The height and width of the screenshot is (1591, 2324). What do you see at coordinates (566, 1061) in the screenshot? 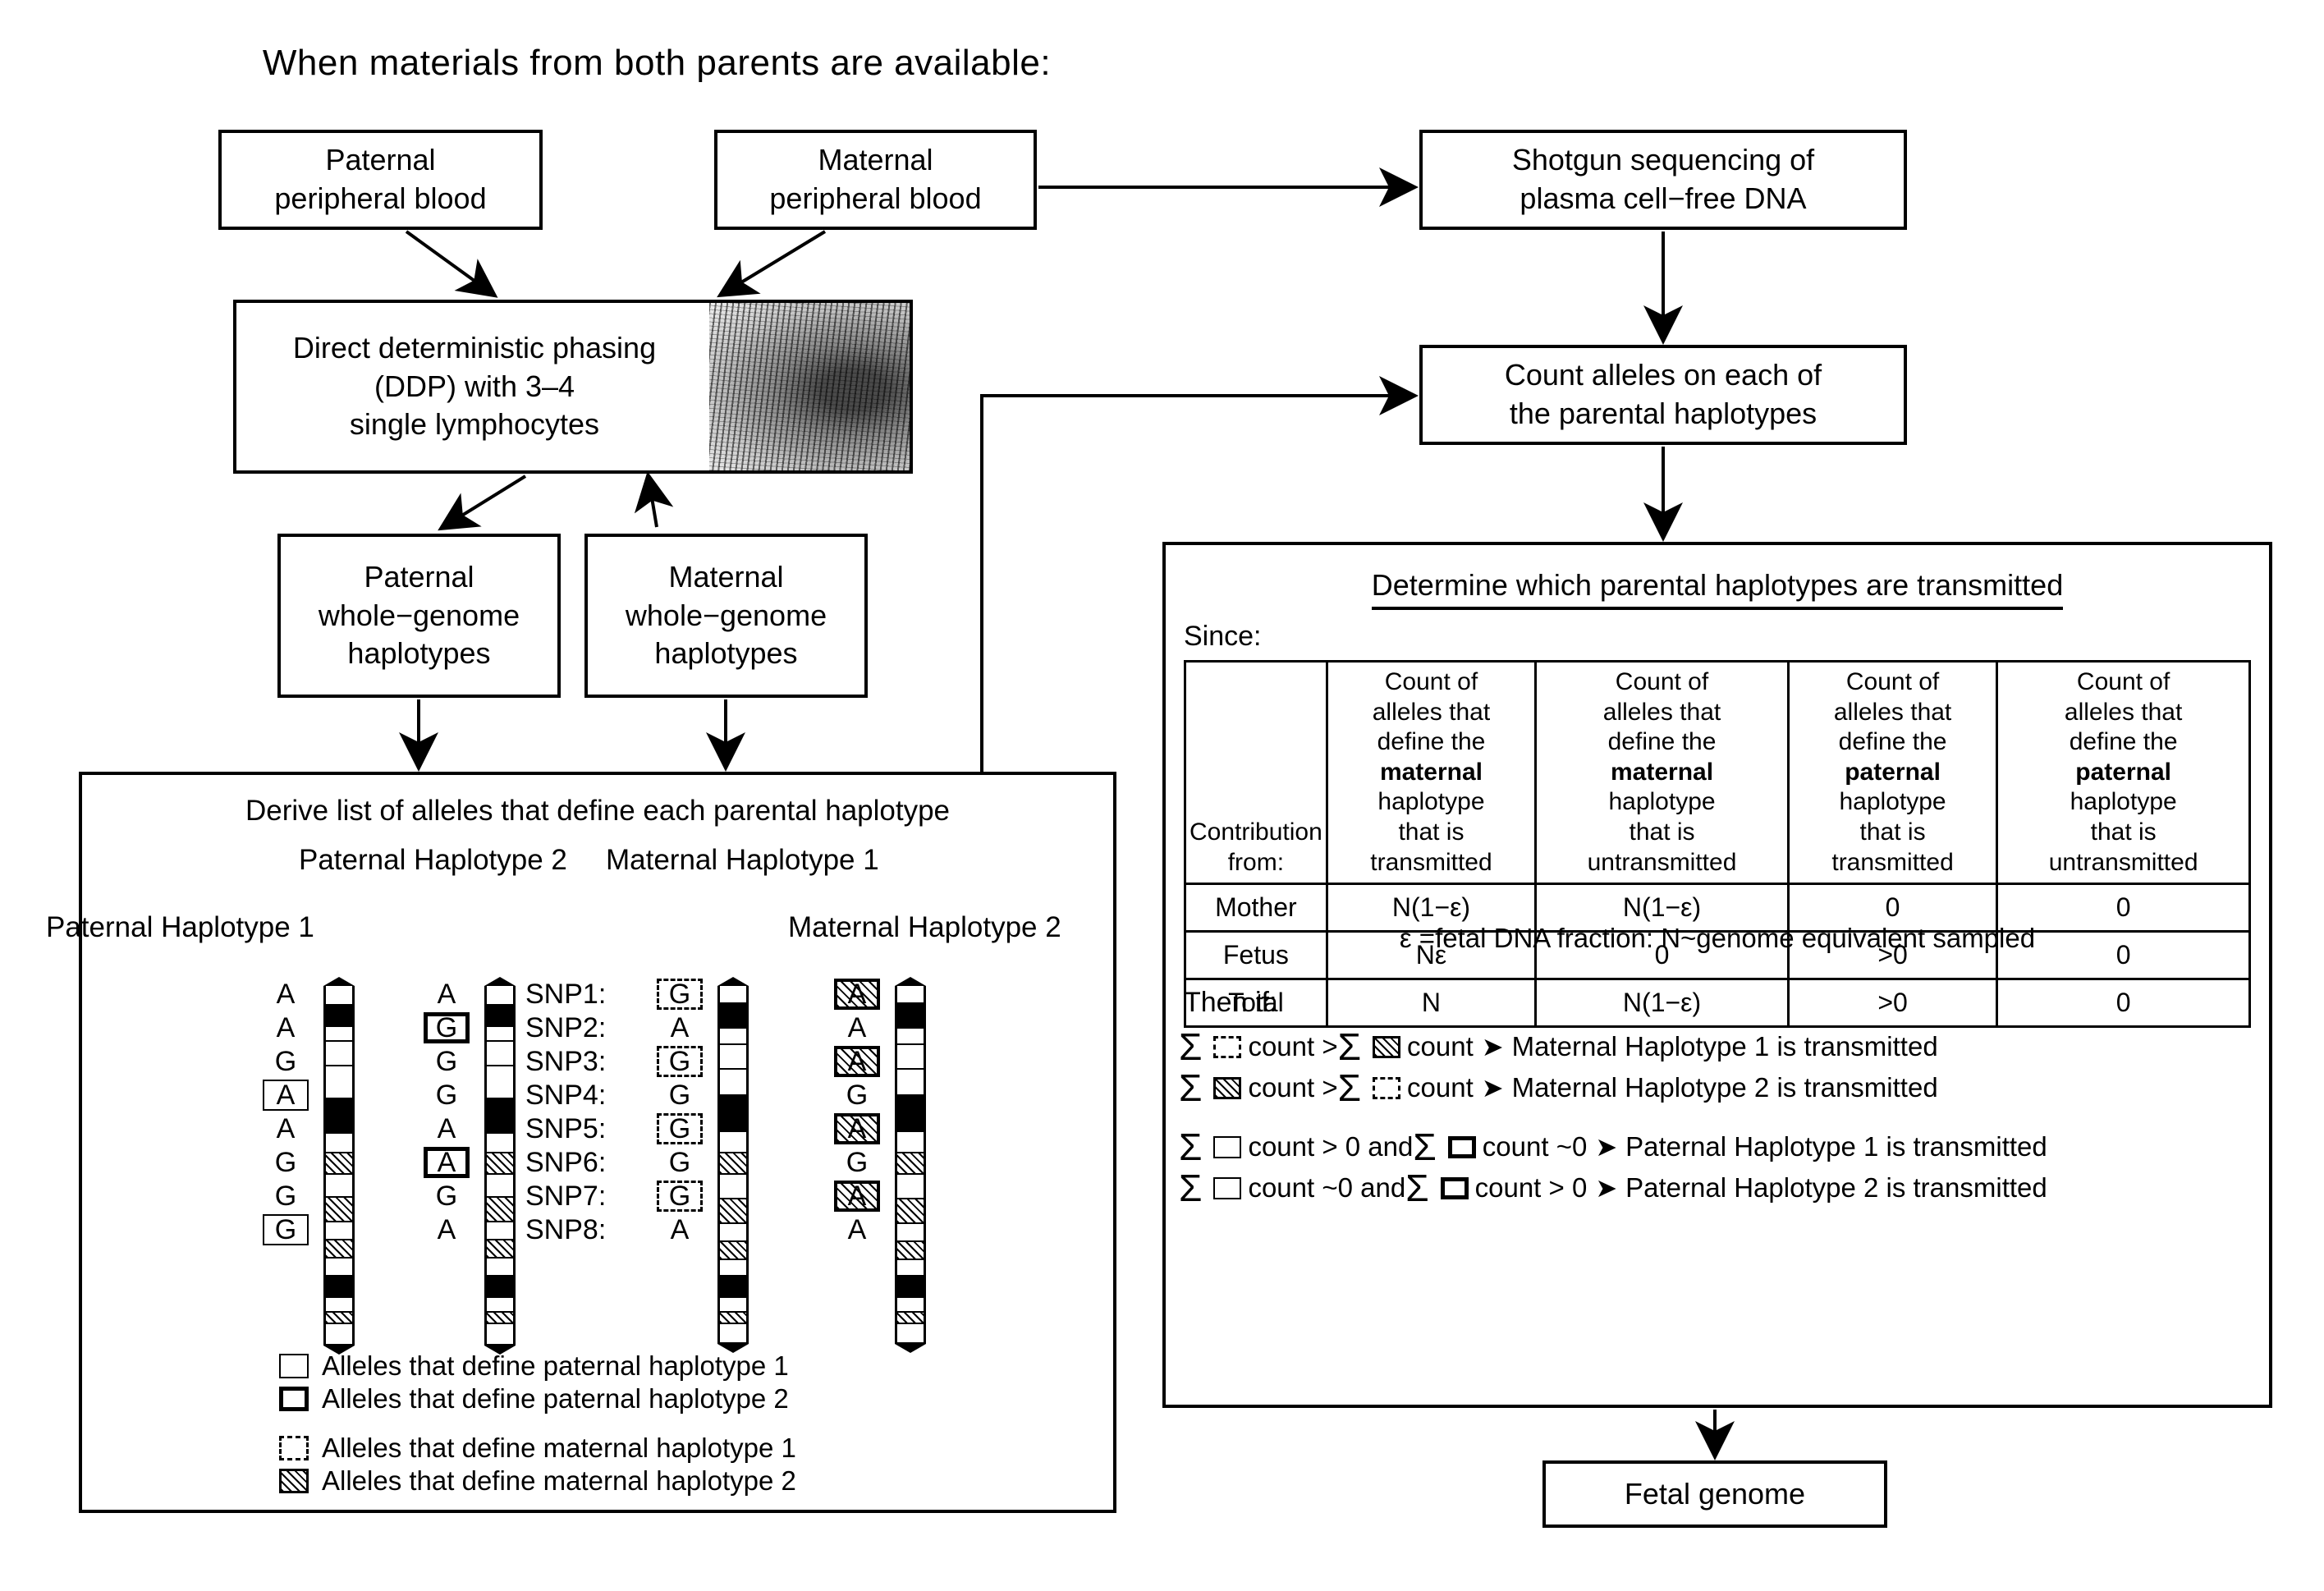
I see `snp-label: SNP3:` at bounding box center [566, 1061].